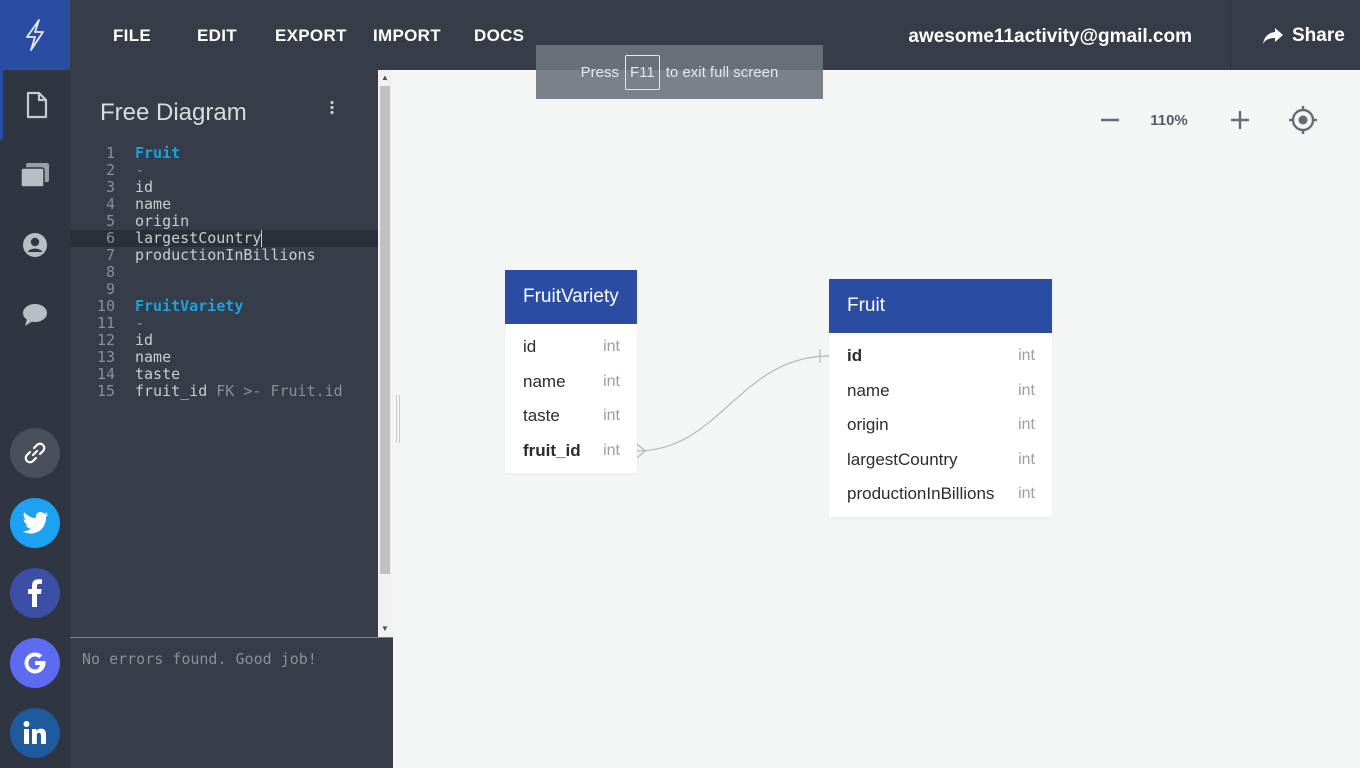  What do you see at coordinates (940, 306) in the screenshot?
I see `table-header: Fruit` at bounding box center [940, 306].